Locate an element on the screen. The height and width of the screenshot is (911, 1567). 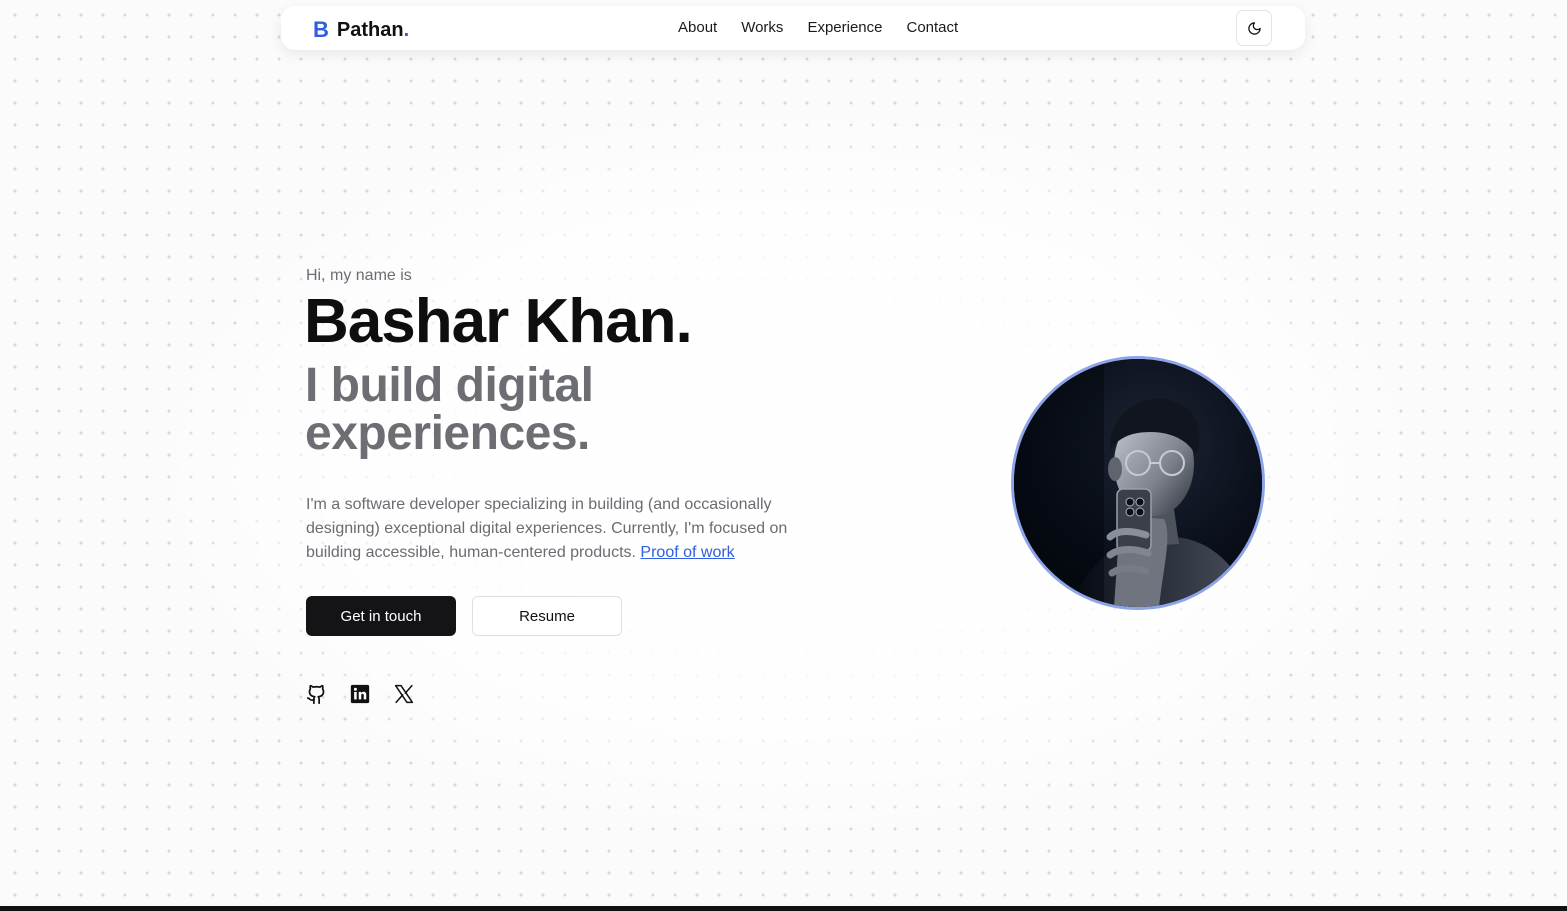
logo-mark: B is located at coordinates (321, 29).